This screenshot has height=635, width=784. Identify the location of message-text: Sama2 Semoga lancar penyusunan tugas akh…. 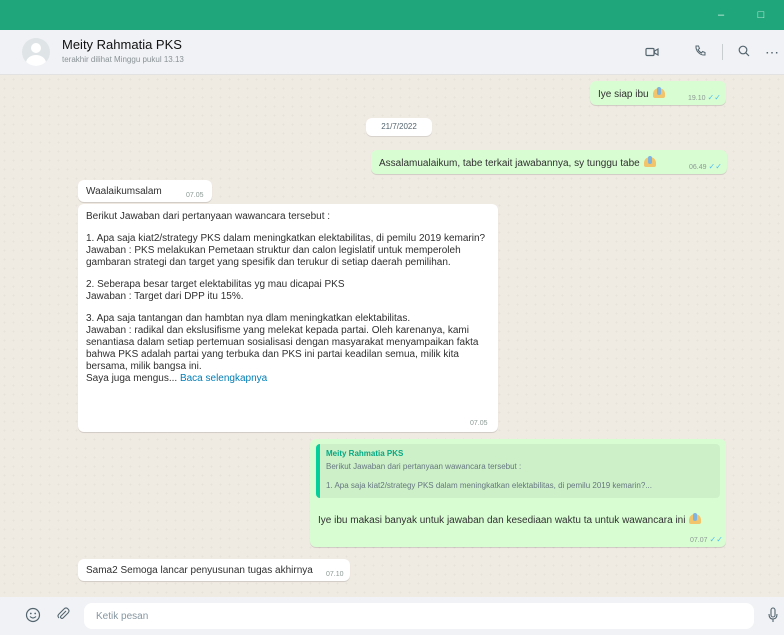
(199, 570).